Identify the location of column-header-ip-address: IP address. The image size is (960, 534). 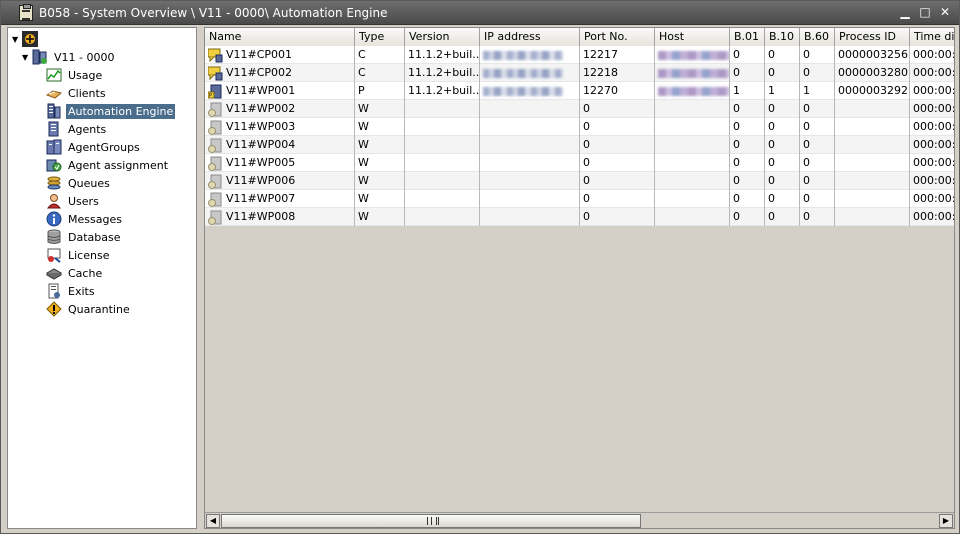
(530, 37).